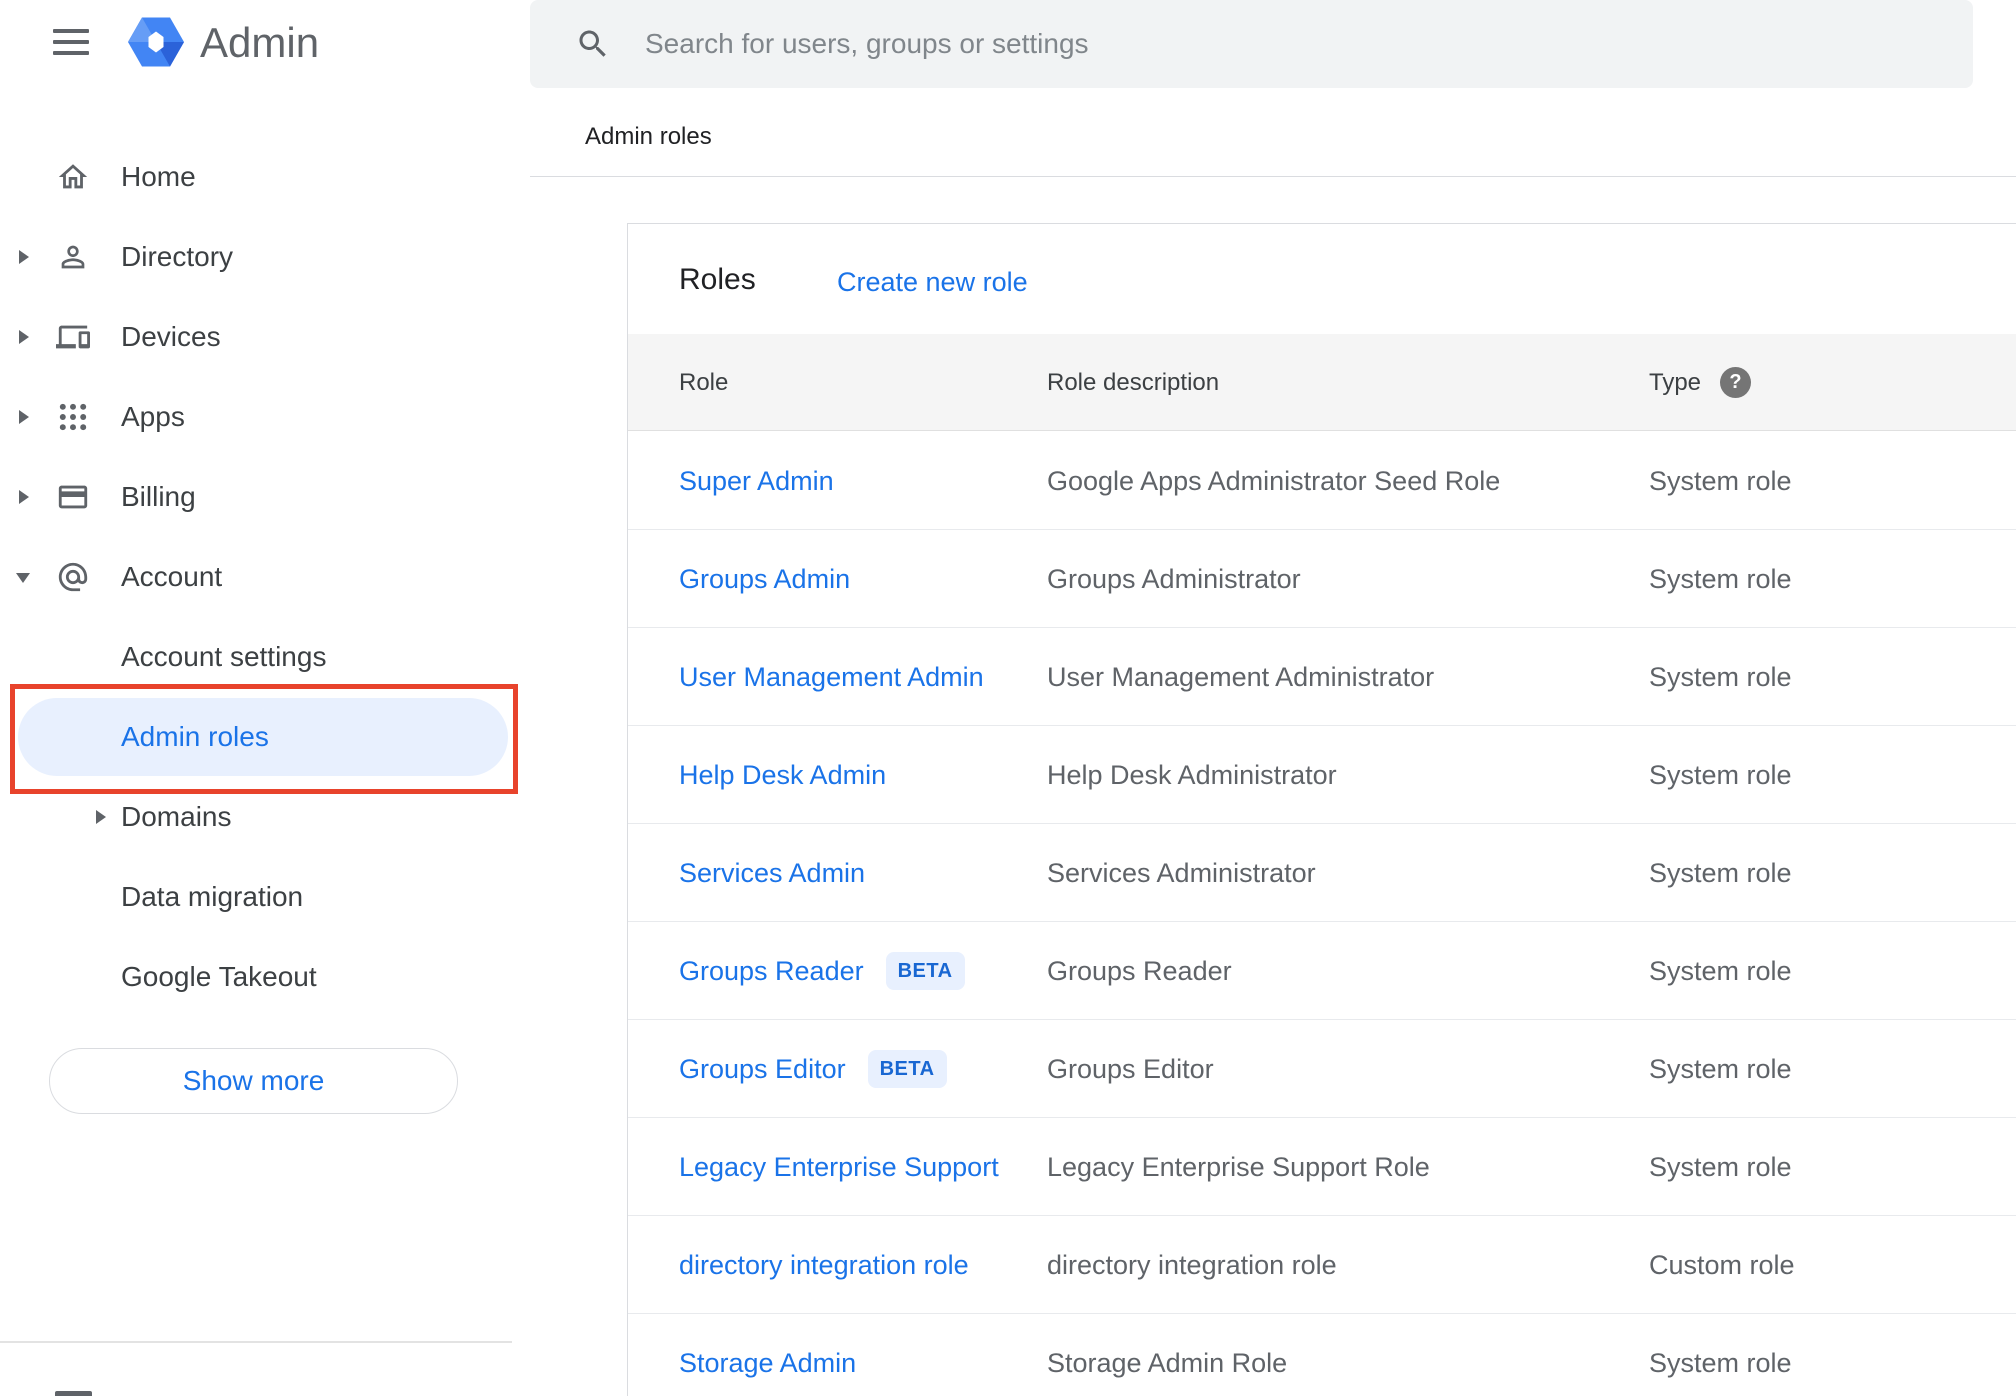 This screenshot has width=2016, height=1396. What do you see at coordinates (73, 417) in the screenshot?
I see `apps-icon` at bounding box center [73, 417].